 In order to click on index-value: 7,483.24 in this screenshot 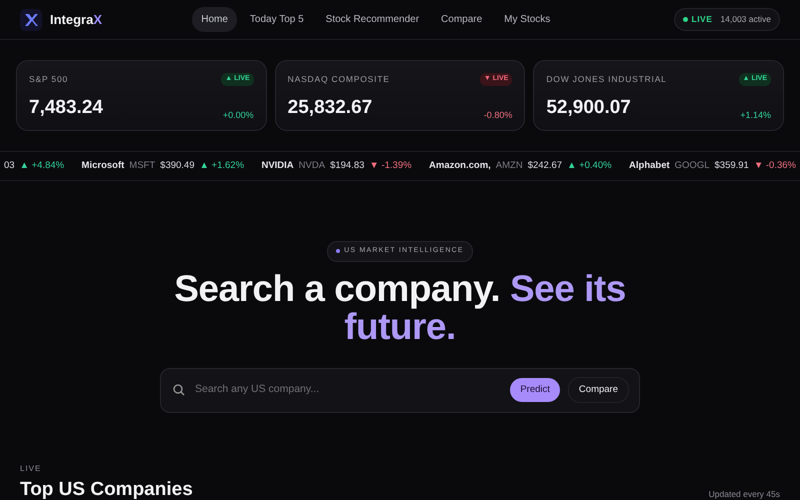, I will do `click(66, 108)`.